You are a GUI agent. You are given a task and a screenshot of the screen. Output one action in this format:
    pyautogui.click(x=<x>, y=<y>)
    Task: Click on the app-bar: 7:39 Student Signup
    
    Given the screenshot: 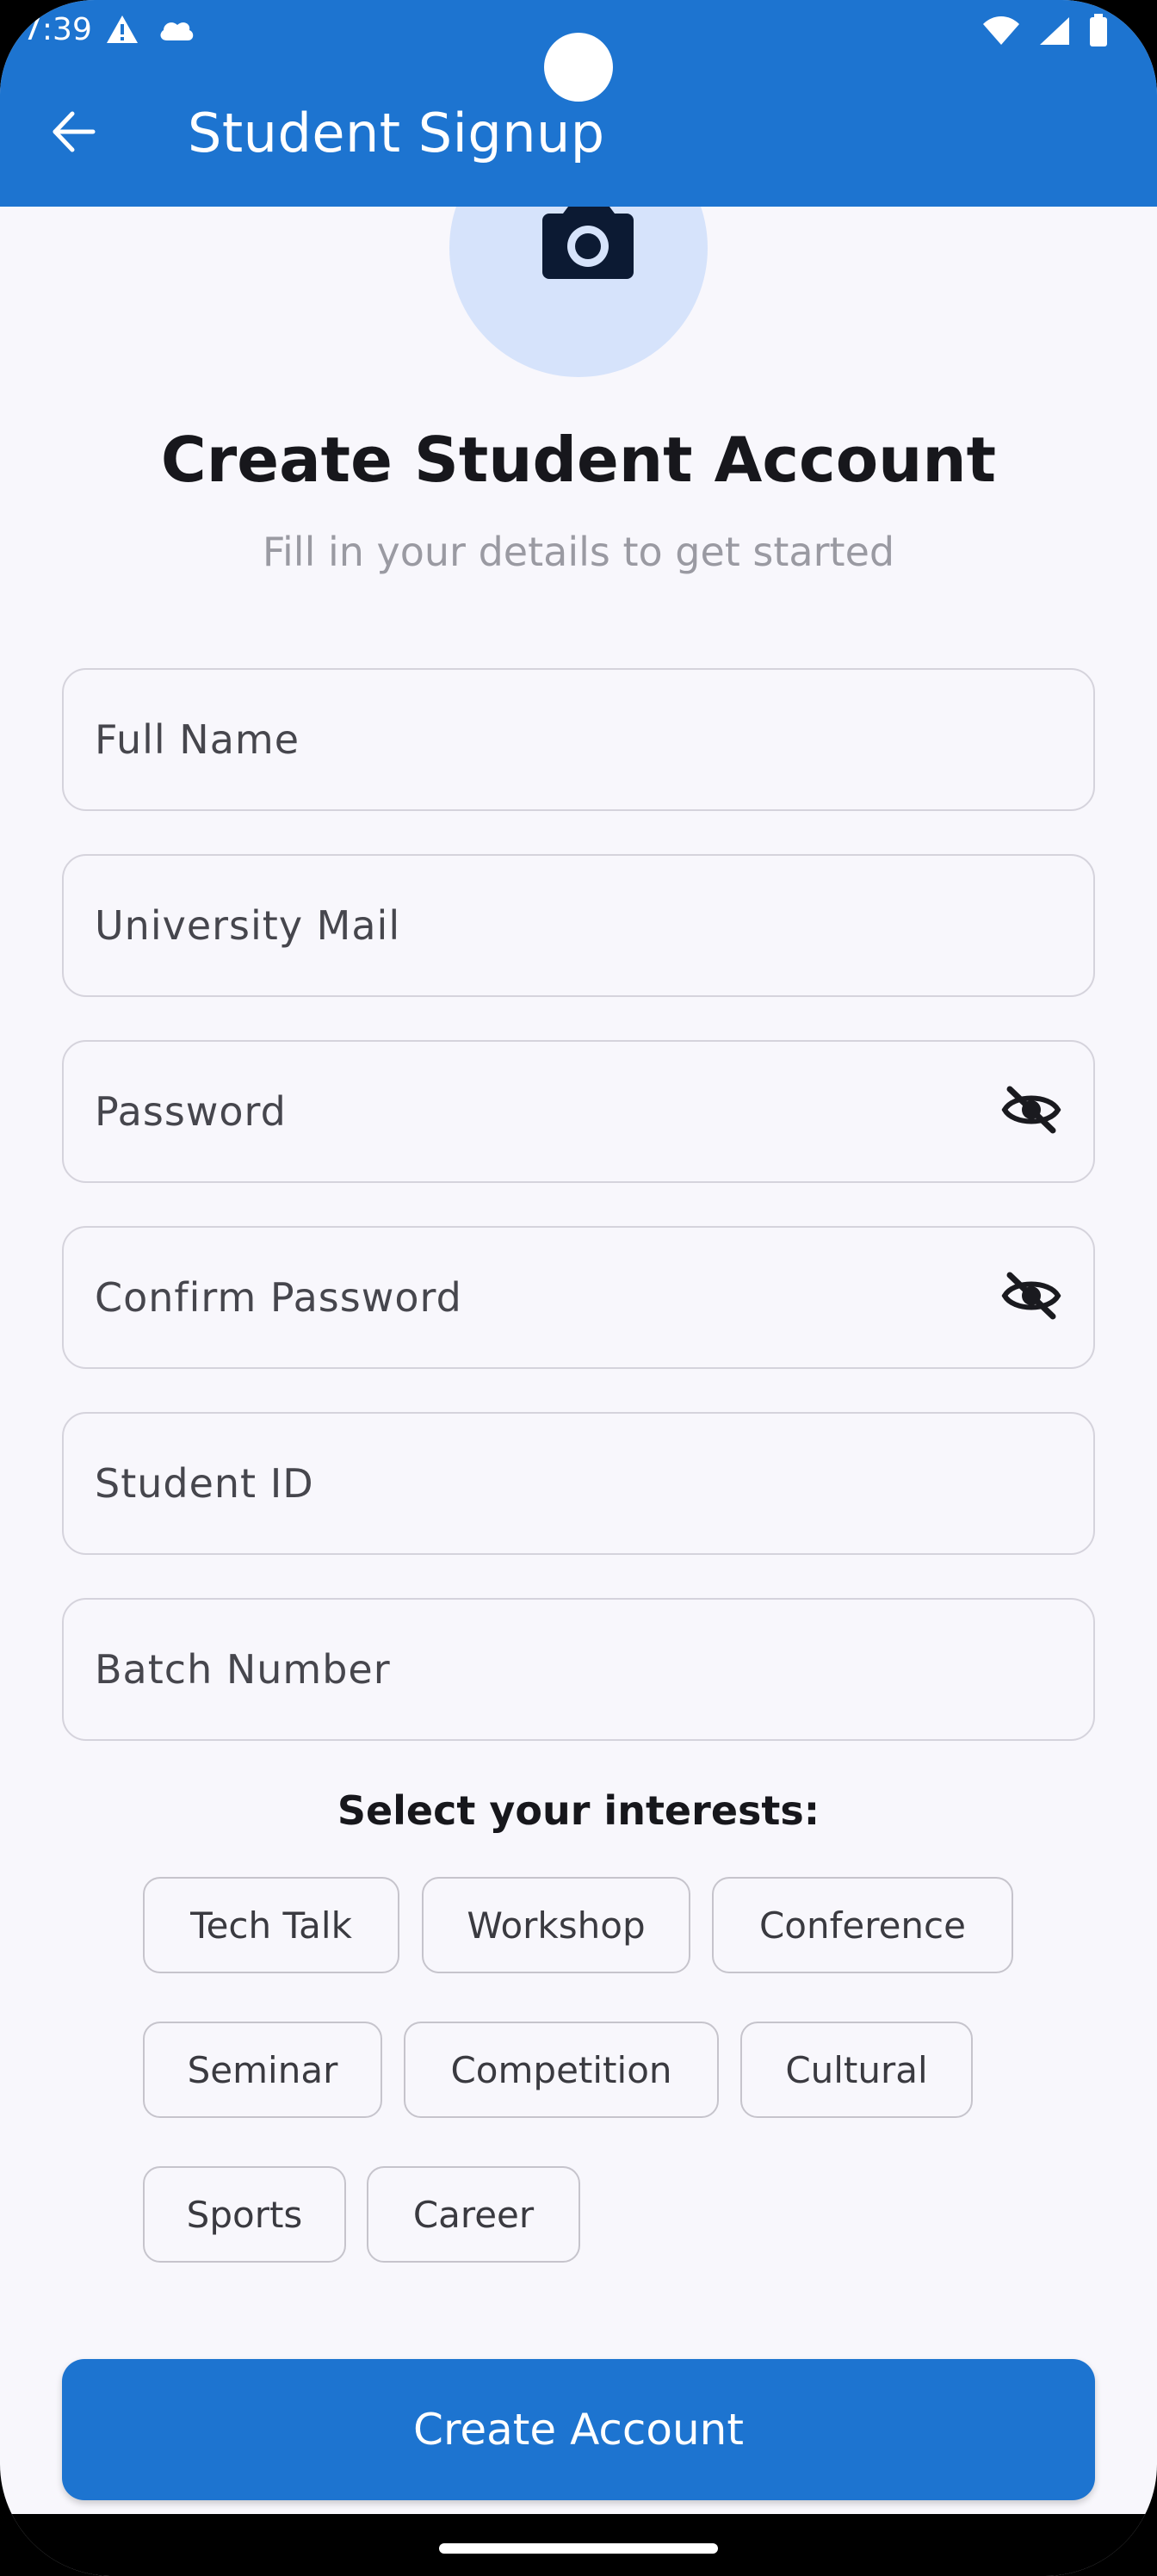 What is the action you would take?
    pyautogui.click(x=579, y=103)
    